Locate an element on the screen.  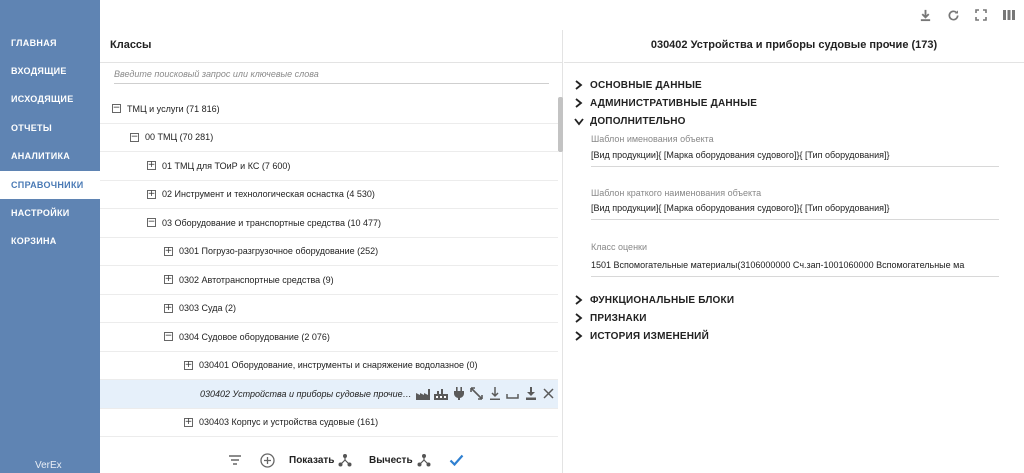
section-admin-data: АДМИНИСТРАТИВНЫЕ ДАННЫЕ is located at coordinates (665, 103).